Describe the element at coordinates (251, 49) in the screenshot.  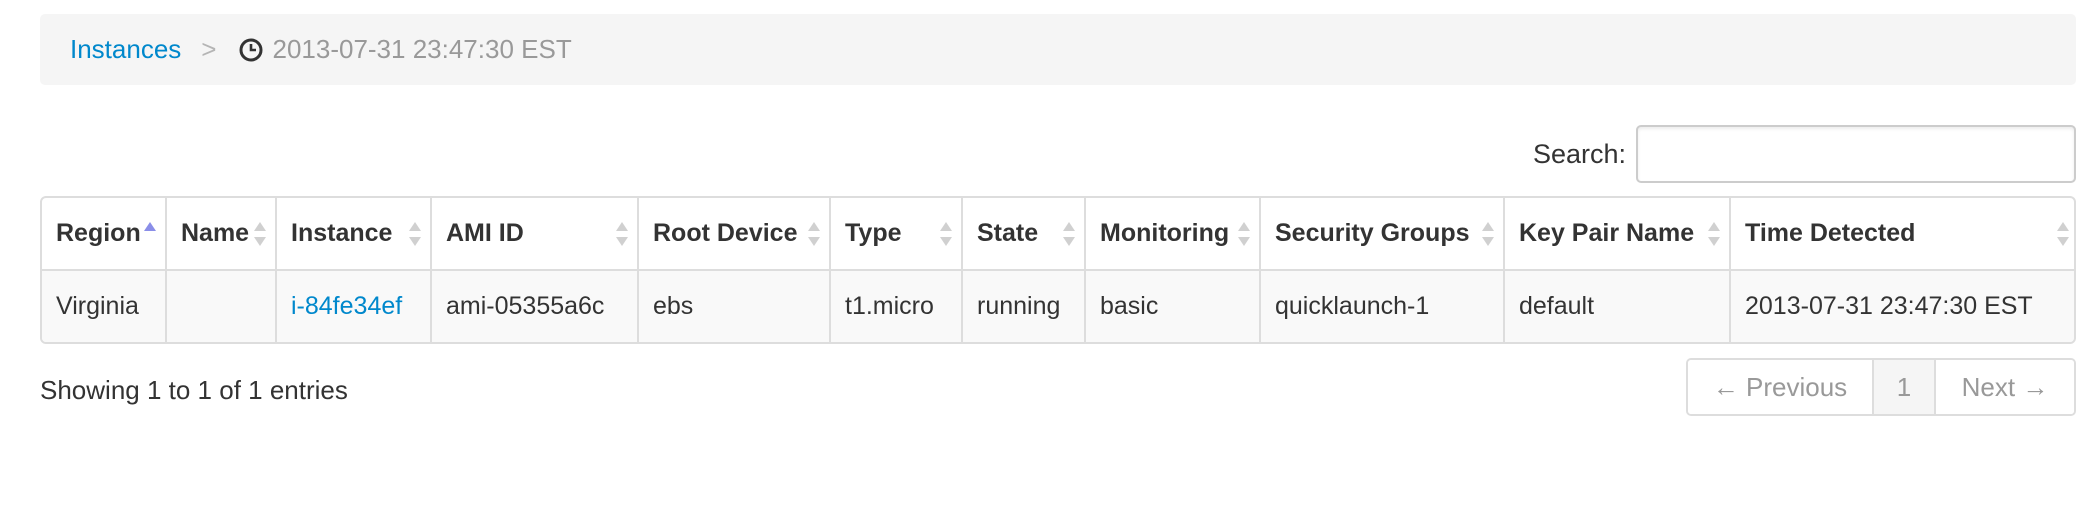
I see `clock-icon` at that location.